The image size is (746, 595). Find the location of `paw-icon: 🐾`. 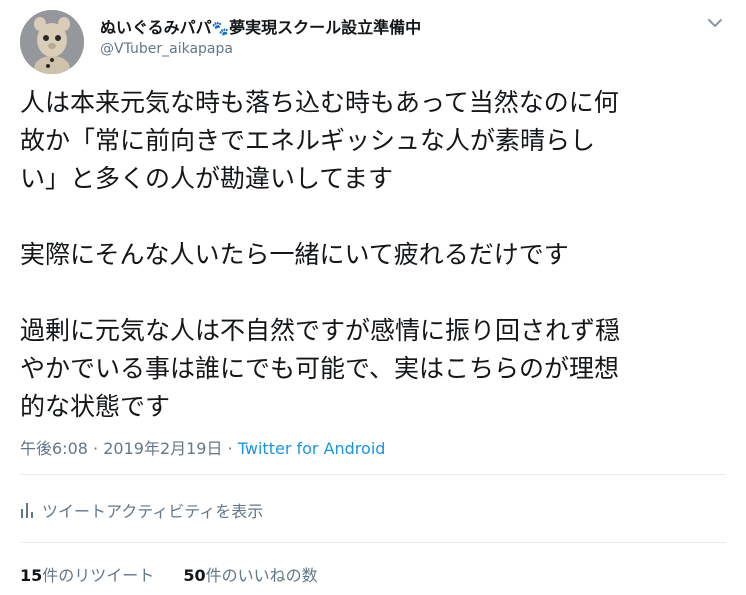

paw-icon: 🐾 is located at coordinates (220, 29).